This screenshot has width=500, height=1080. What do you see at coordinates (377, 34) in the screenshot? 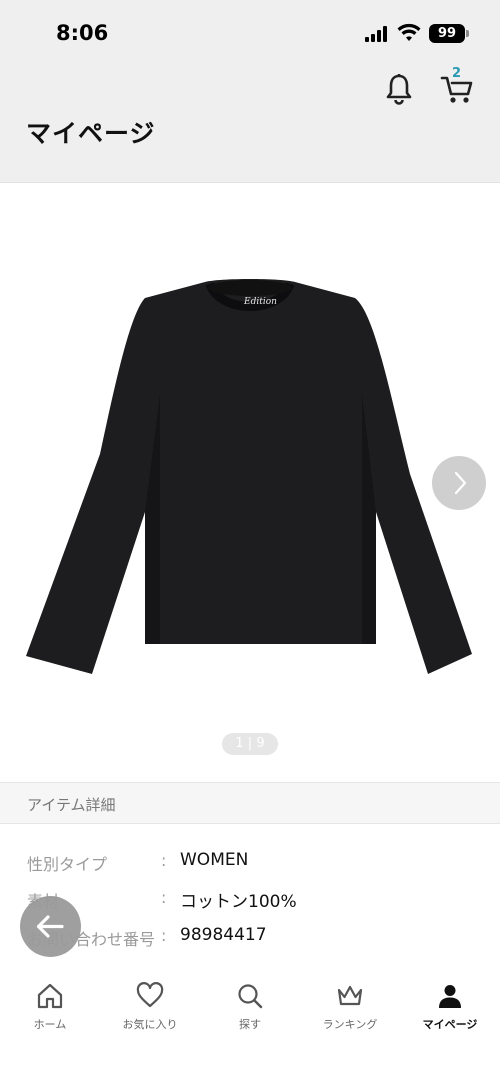
I see `signal-icon` at bounding box center [377, 34].